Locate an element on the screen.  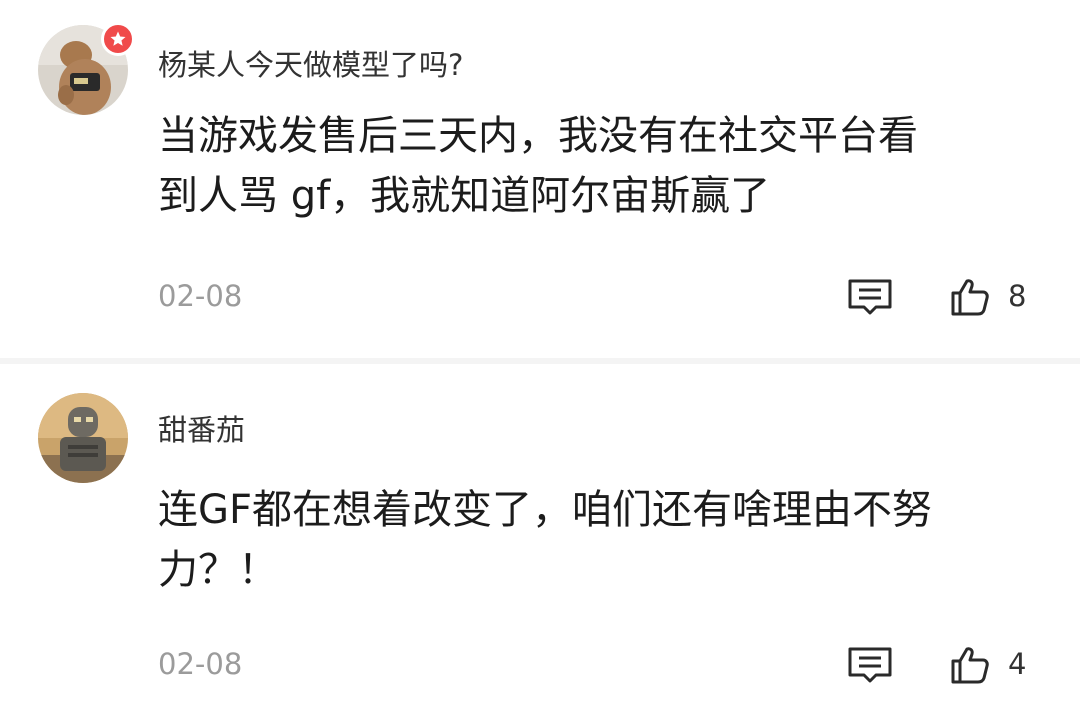
like-button: 4 is located at coordinates (995, 665).